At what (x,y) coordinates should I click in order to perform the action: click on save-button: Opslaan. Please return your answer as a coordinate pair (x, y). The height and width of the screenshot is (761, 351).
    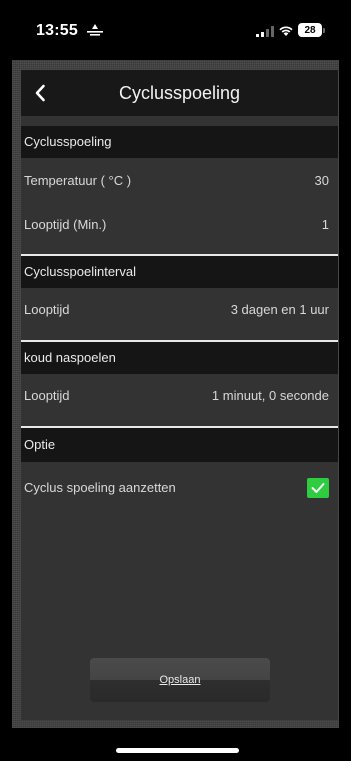
    Looking at the image, I should click on (180, 680).